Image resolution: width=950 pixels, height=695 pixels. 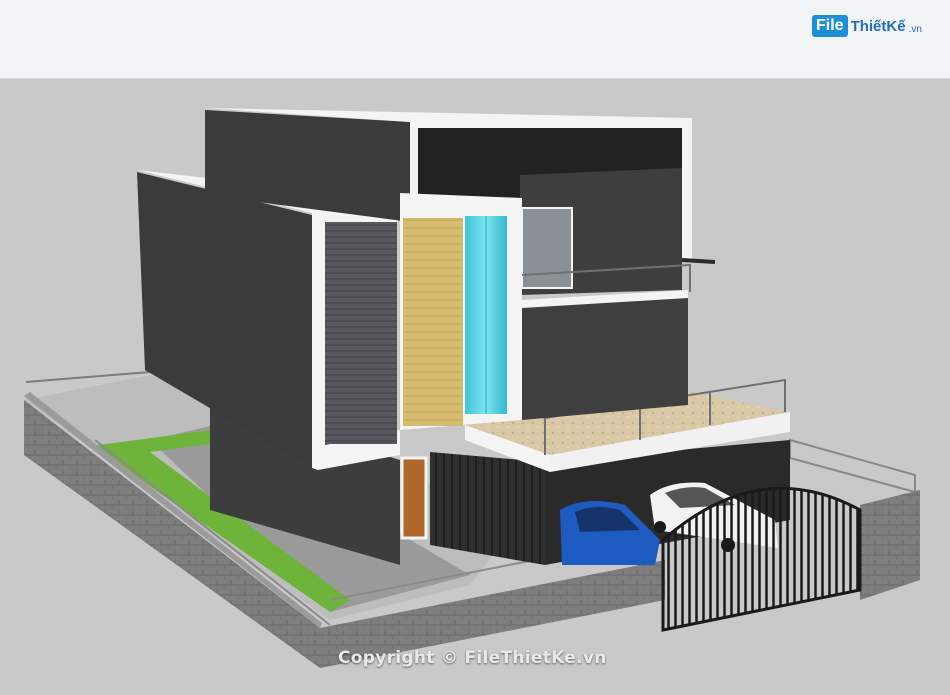 What do you see at coordinates (547, 248) in the screenshot?
I see `rear-window` at bounding box center [547, 248].